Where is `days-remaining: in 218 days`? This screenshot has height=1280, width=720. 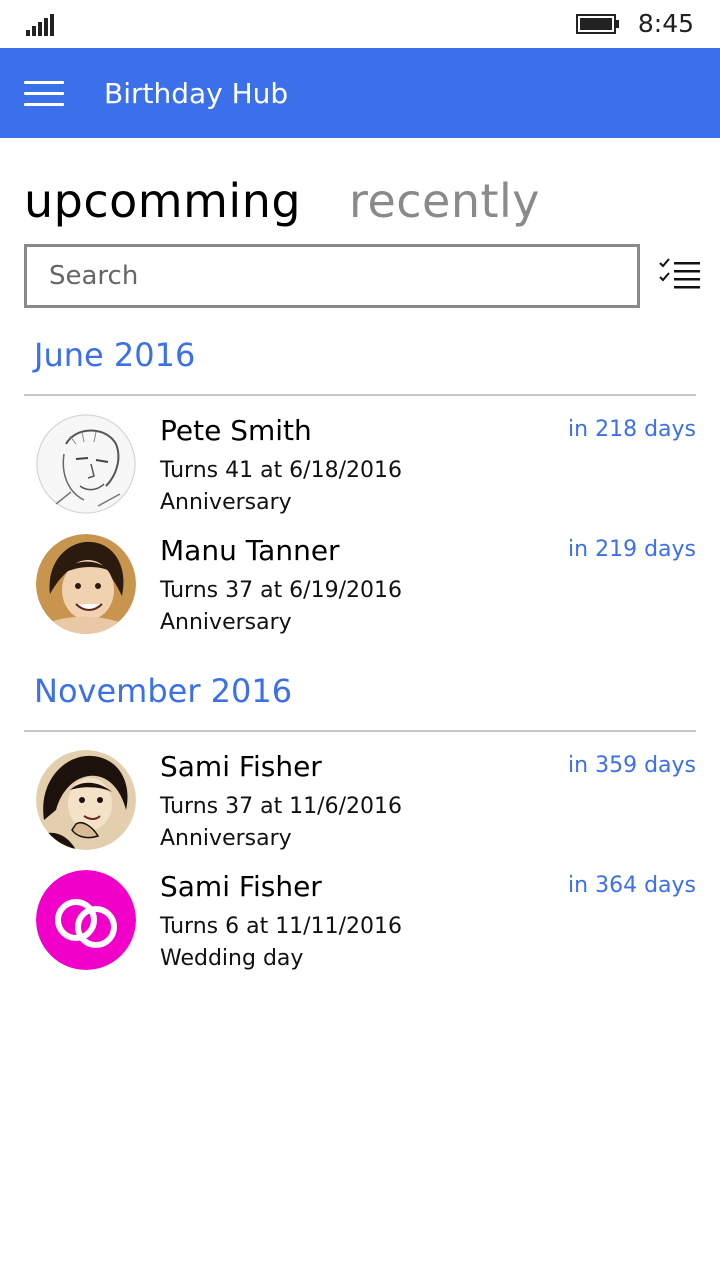 days-remaining: in 218 days is located at coordinates (632, 429).